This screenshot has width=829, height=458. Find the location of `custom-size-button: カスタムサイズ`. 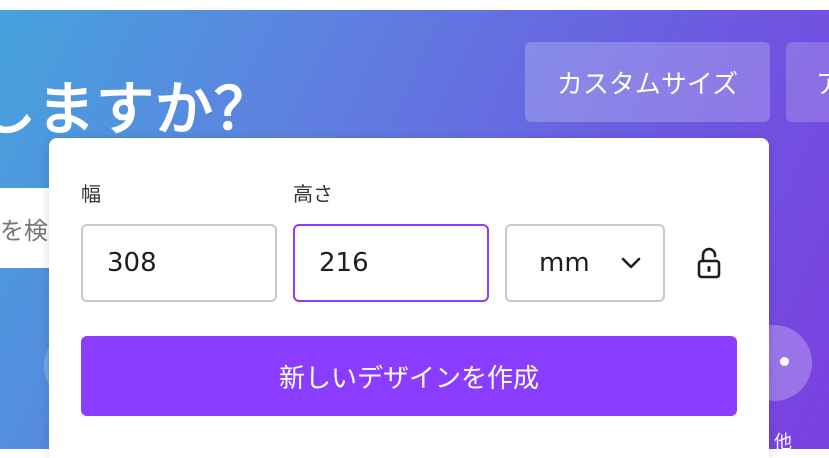

custom-size-button: カスタムサイズ is located at coordinates (647, 82).